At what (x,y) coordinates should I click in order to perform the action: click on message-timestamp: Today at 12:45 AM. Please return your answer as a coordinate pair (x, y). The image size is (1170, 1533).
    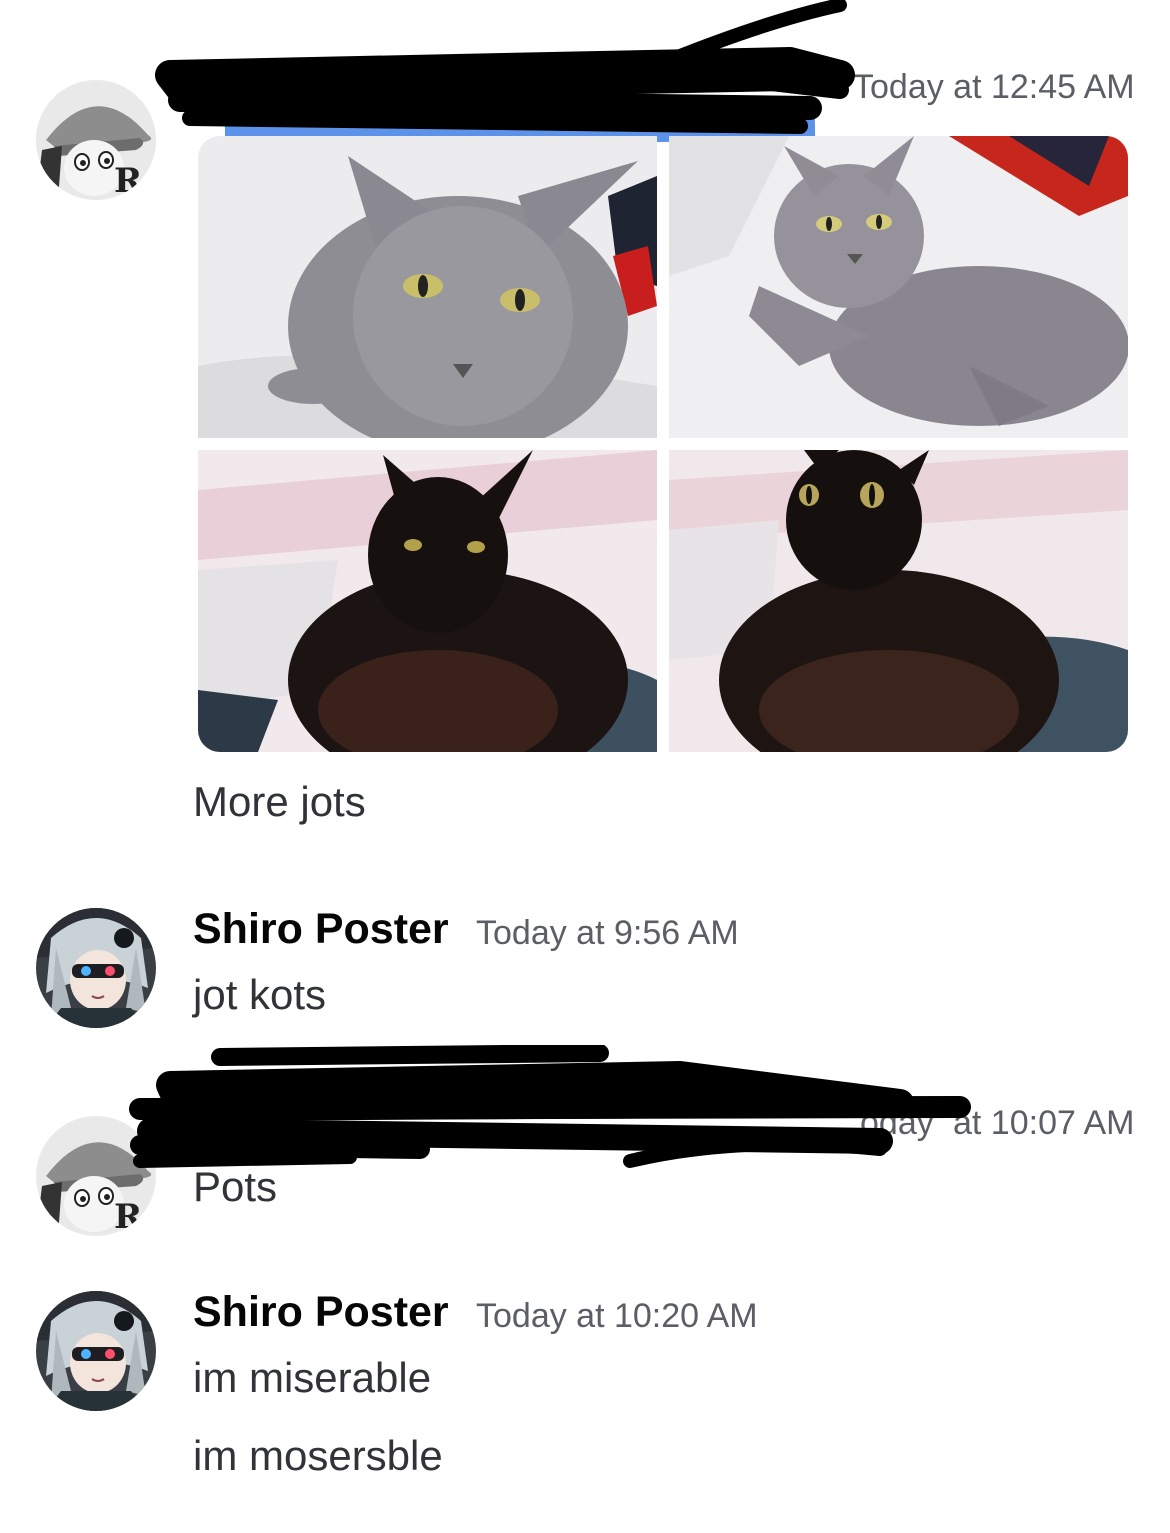
    Looking at the image, I should click on (994, 87).